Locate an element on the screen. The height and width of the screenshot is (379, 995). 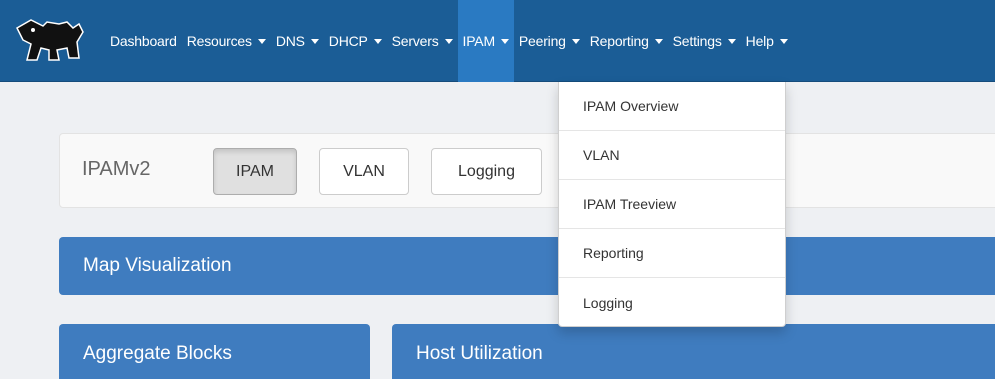
menu-item-logging: Logging is located at coordinates (672, 302).